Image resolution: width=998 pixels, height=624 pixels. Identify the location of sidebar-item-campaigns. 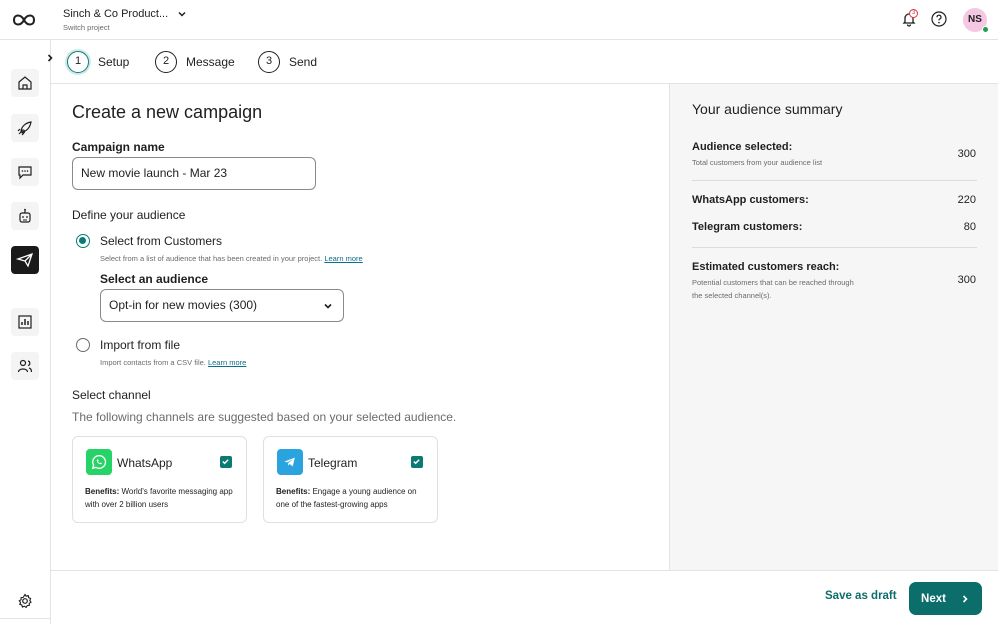
(25, 260).